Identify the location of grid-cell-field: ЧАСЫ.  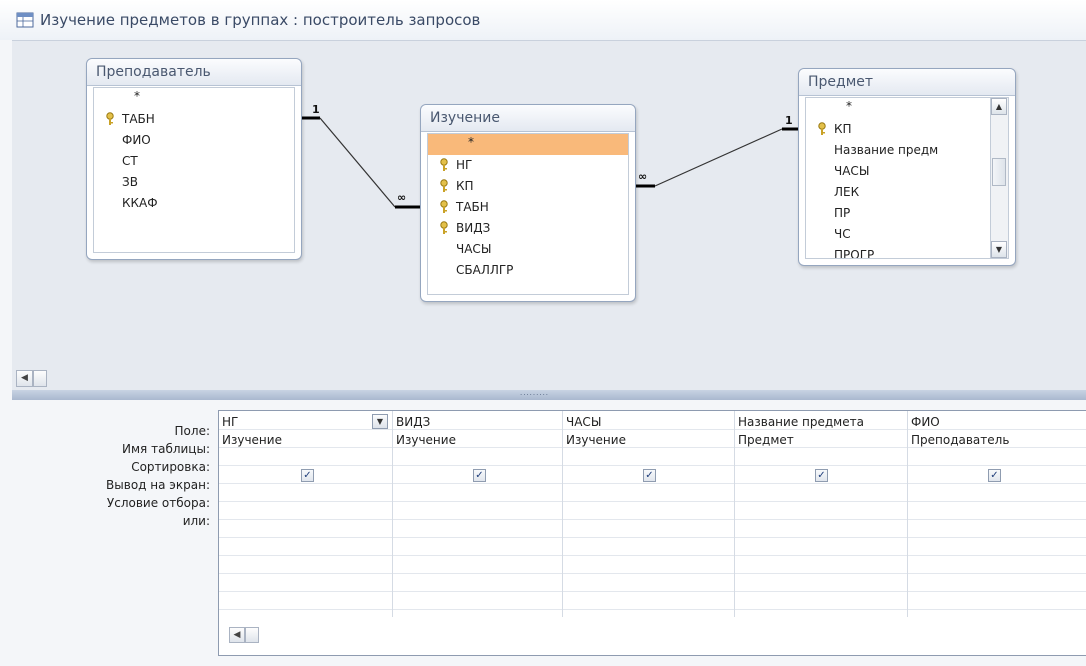
(648, 422).